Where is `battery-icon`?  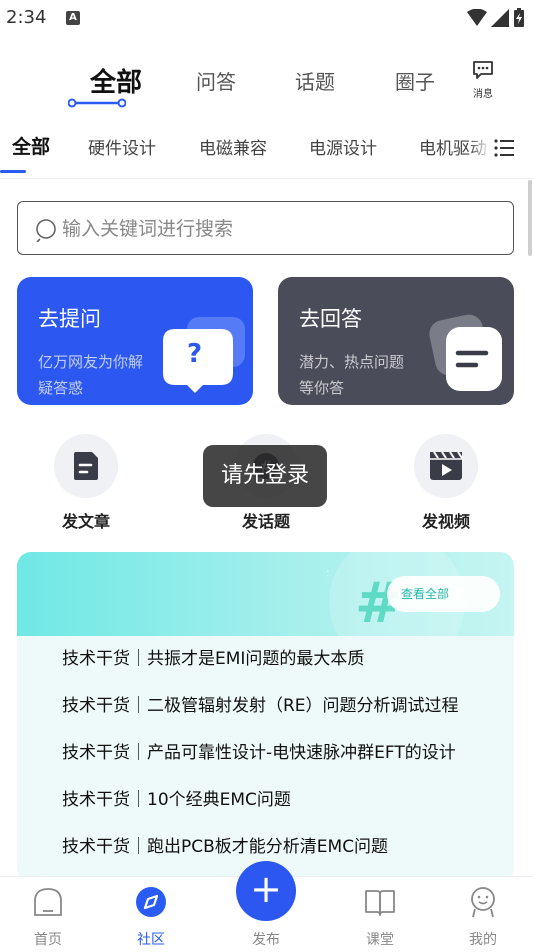
battery-icon is located at coordinates (519, 17).